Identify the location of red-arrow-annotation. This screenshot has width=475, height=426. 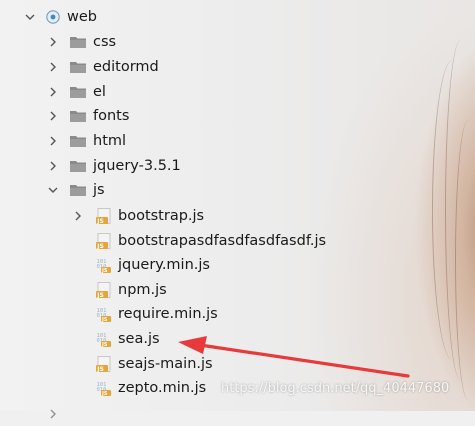
(294, 357).